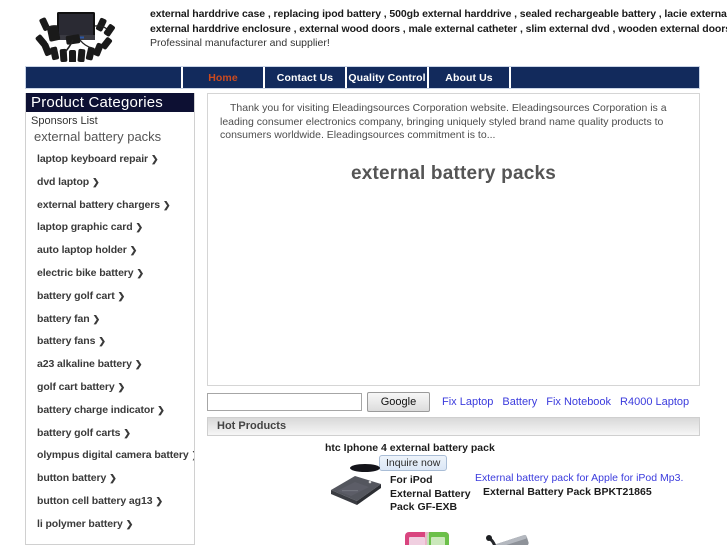 The image size is (727, 545). I want to click on category-label: laptop keyboard repair, so click(92, 159).